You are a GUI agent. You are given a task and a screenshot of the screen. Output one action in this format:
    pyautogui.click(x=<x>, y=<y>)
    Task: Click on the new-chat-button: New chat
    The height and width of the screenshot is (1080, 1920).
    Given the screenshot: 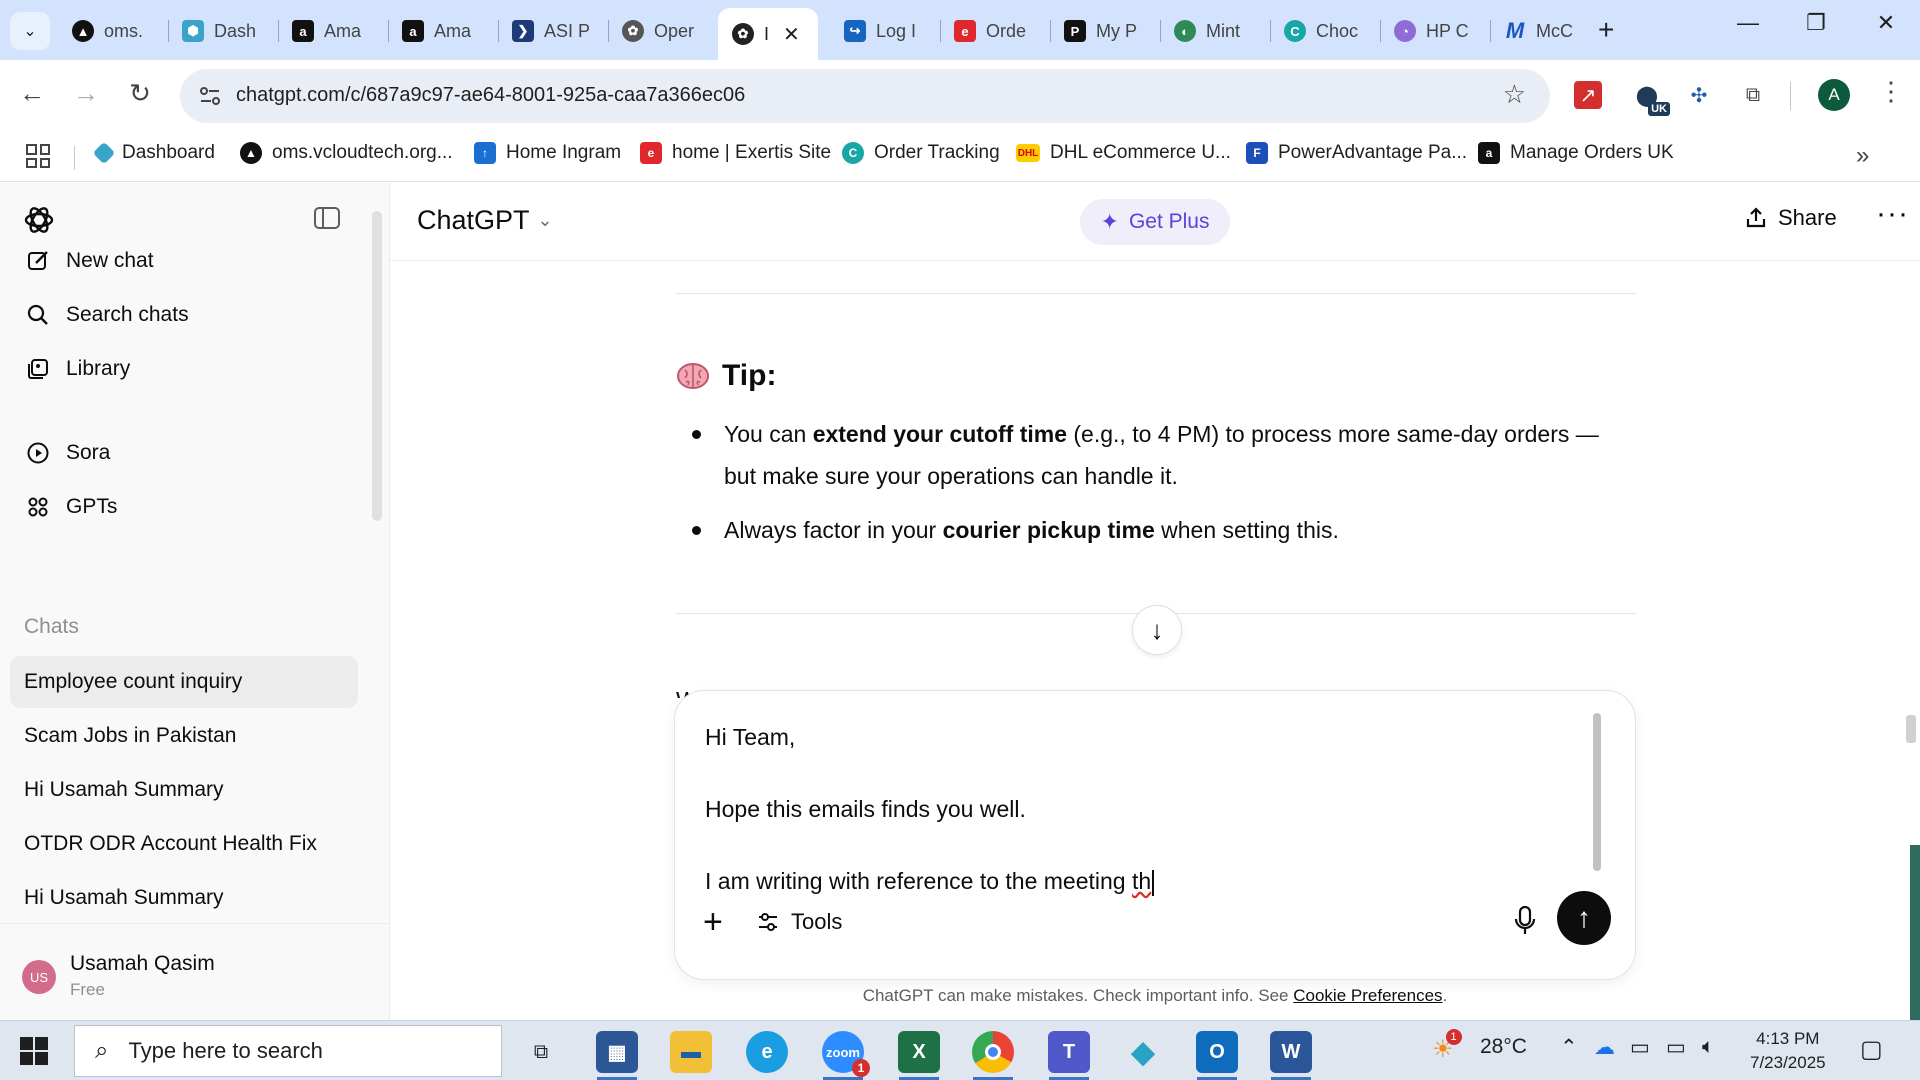 What is the action you would take?
    pyautogui.click(x=89, y=261)
    